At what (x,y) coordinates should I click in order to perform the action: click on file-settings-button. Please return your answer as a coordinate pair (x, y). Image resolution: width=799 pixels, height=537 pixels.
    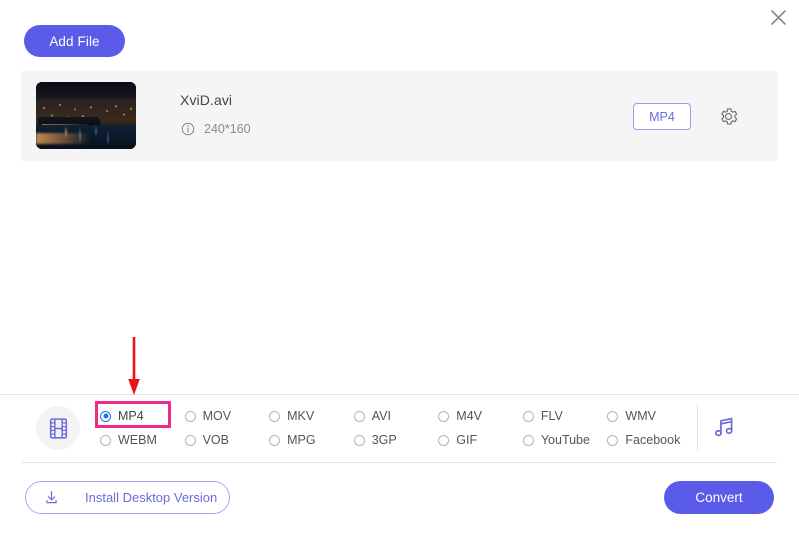
    Looking at the image, I should click on (728, 116).